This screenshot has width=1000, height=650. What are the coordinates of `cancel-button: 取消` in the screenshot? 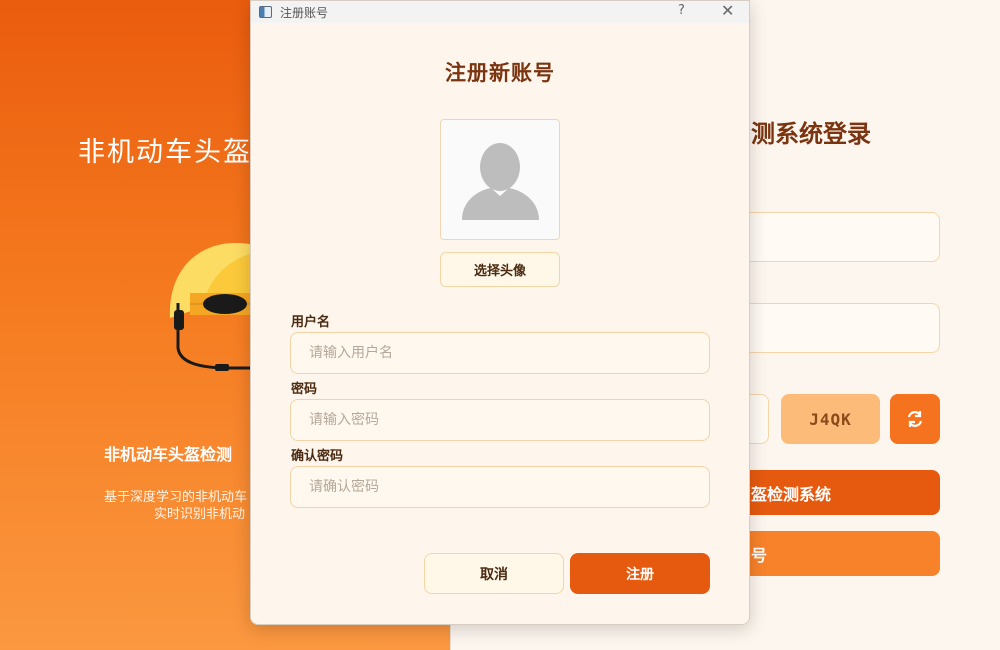 It's located at (494, 573).